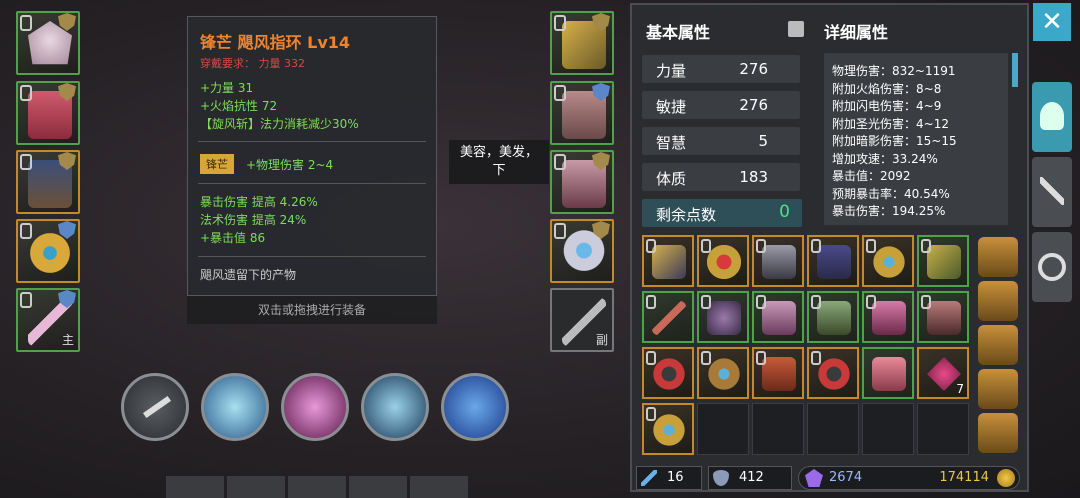  I want to click on gem-count: 2674, so click(846, 477).